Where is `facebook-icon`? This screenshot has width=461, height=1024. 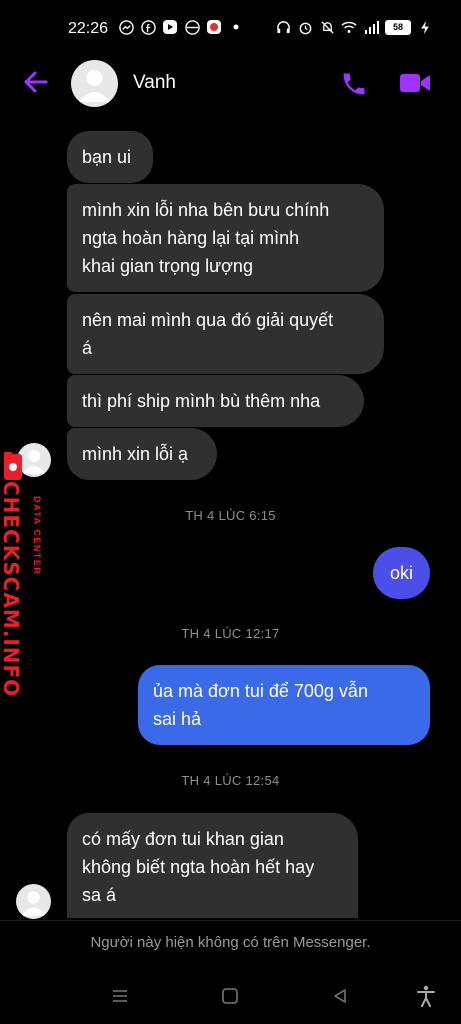 facebook-icon is located at coordinates (148, 27).